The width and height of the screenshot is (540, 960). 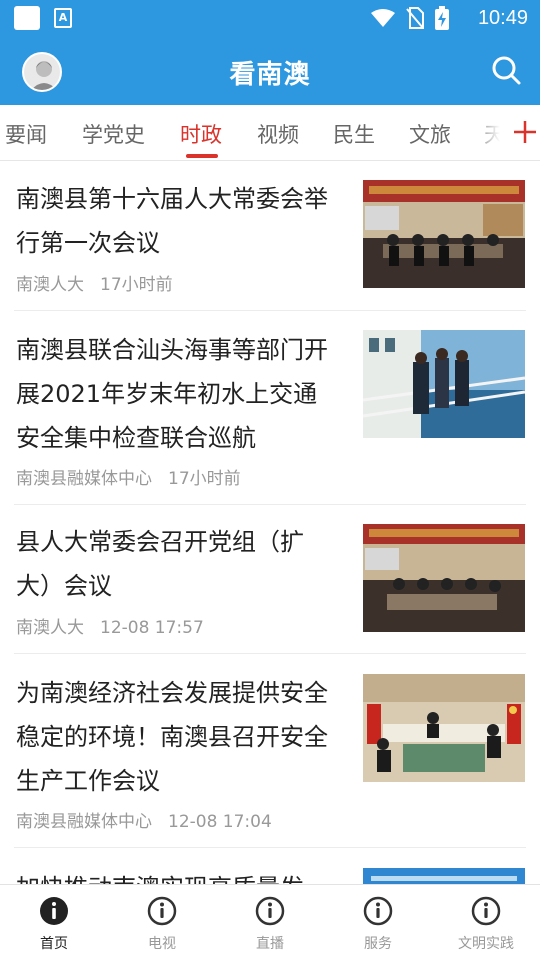 I want to click on tab-wenlv: 文旅, so click(x=430, y=134).